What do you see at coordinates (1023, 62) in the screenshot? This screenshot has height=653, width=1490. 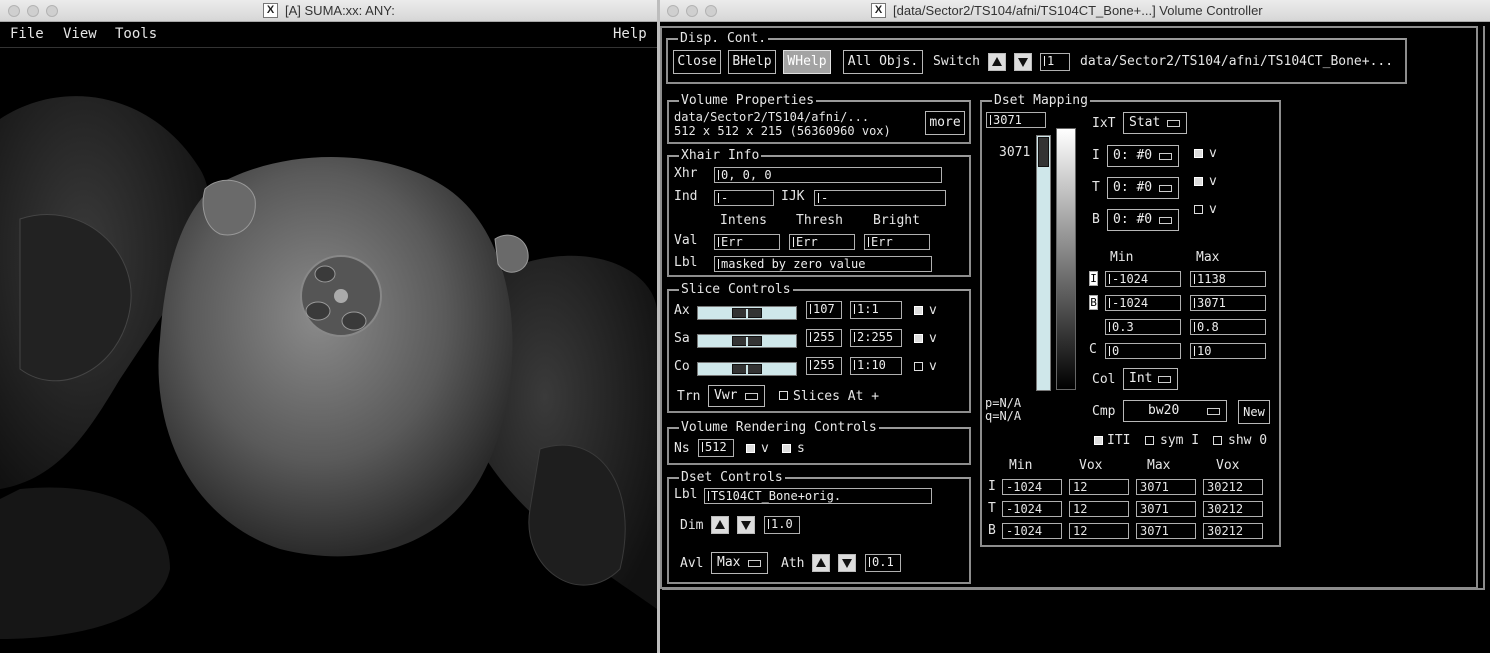 I see `switch-down-arrow-icon` at bounding box center [1023, 62].